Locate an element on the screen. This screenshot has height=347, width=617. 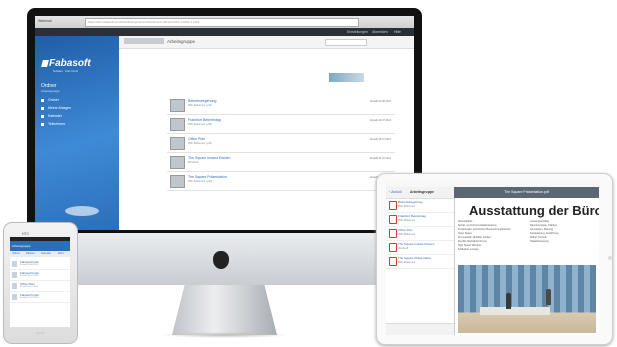
list-item: Office Plan PDF-Dokument is located at coordinates (420, 233).